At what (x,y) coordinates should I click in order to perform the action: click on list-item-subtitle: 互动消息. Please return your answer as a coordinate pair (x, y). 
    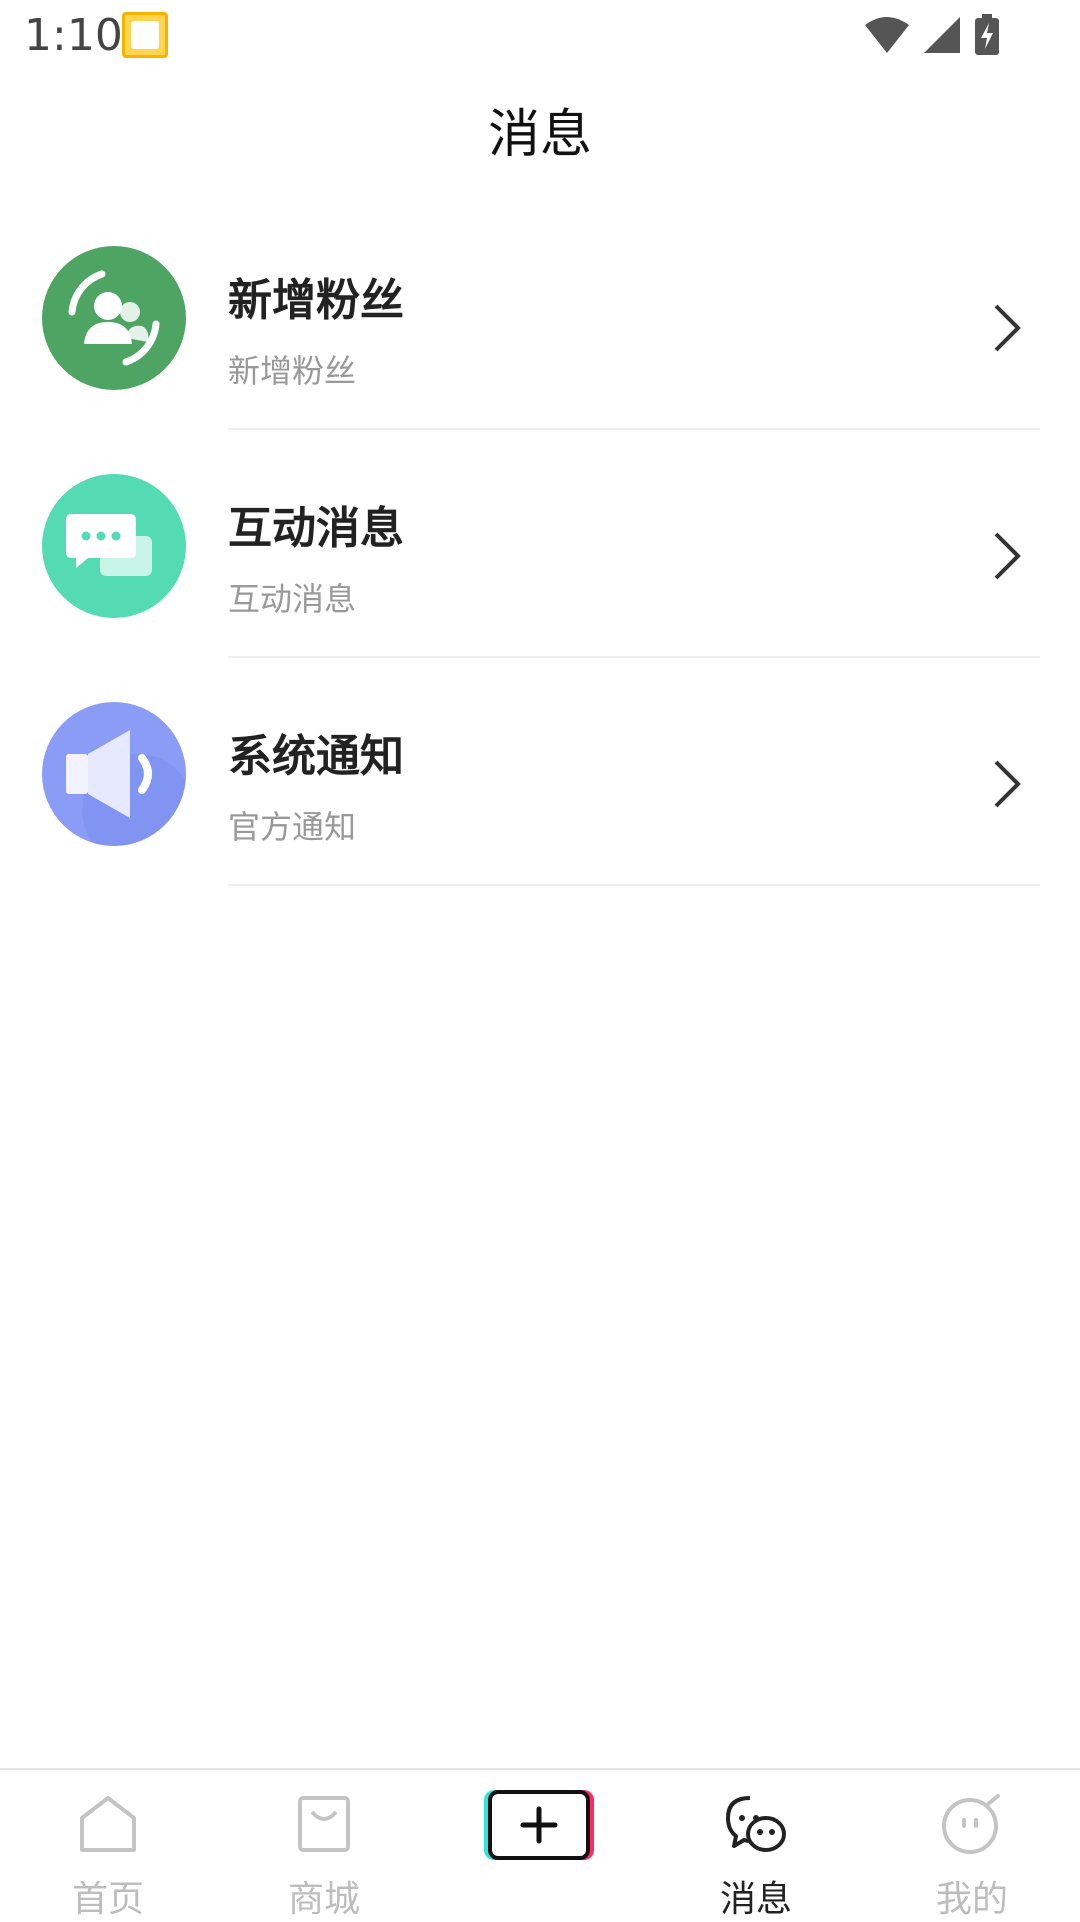
    Looking at the image, I should click on (292, 599).